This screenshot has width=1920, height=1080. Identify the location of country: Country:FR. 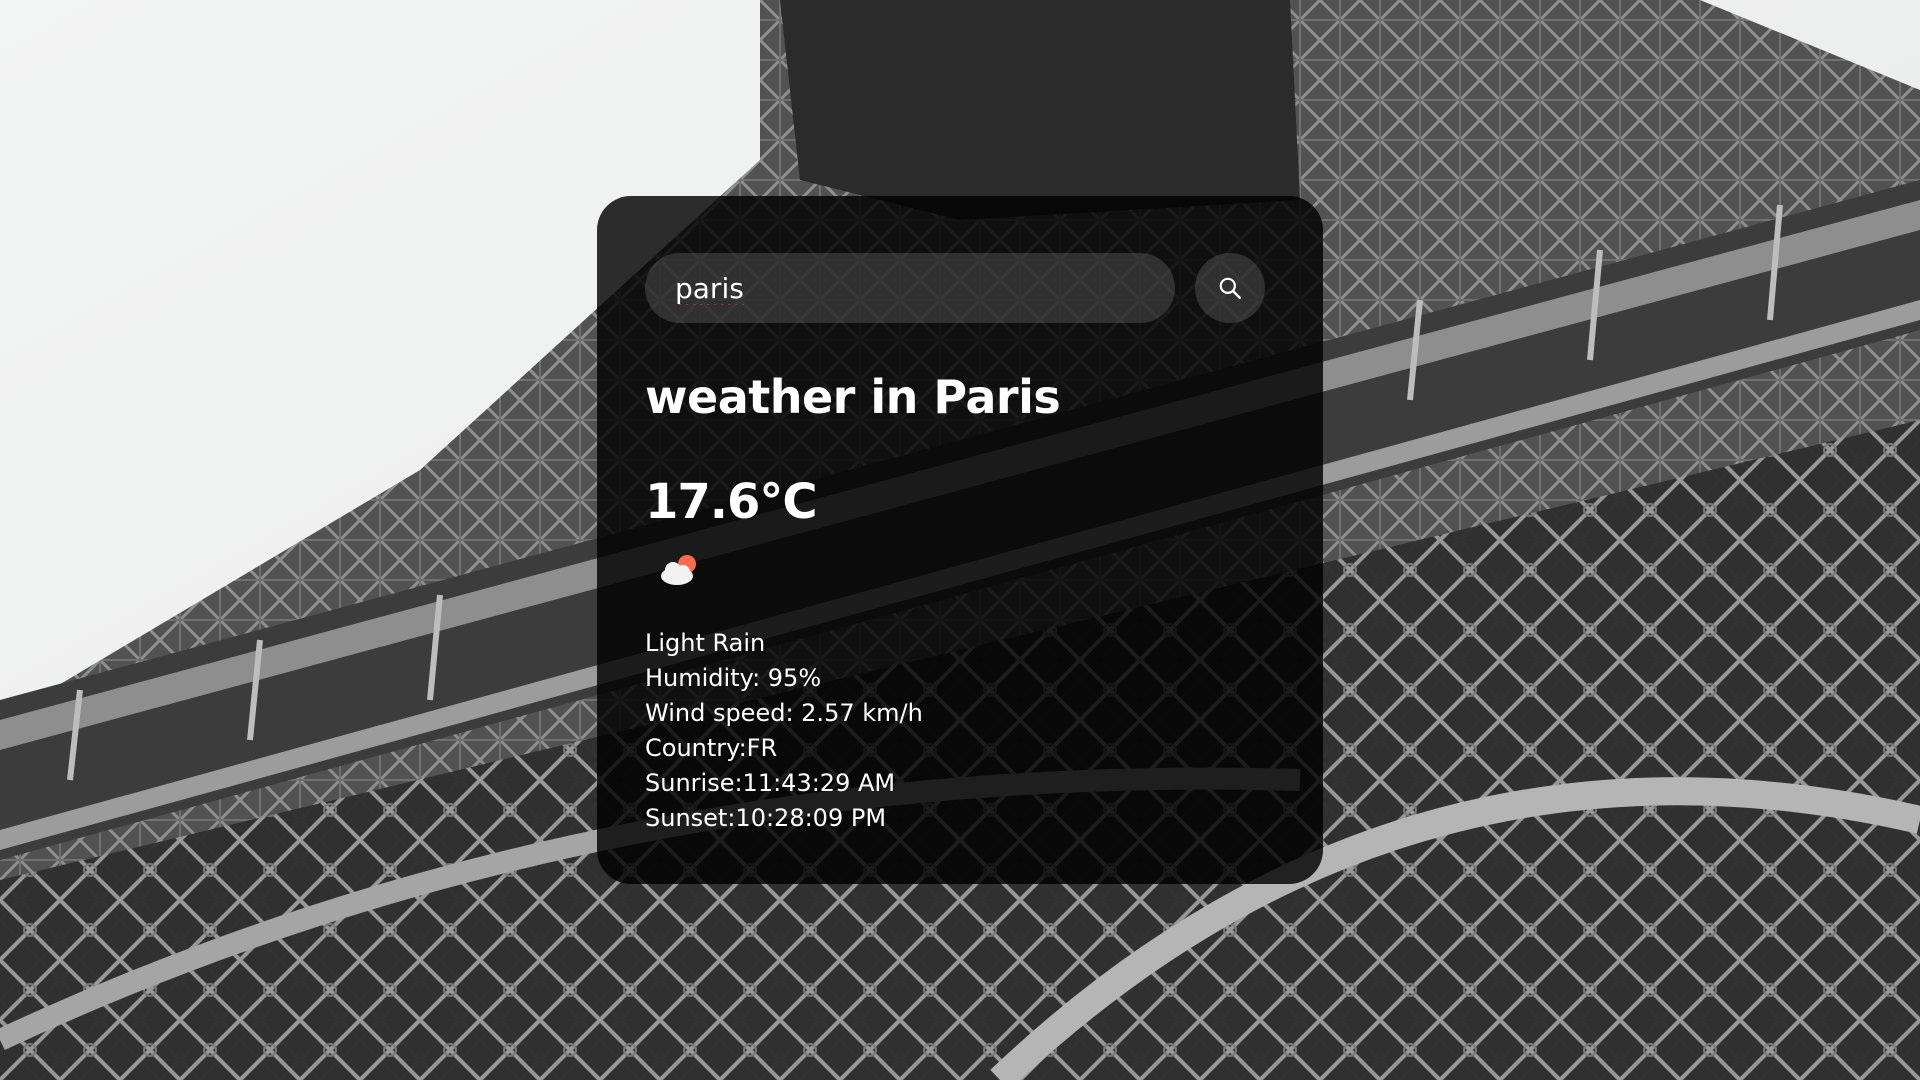
(711, 748).